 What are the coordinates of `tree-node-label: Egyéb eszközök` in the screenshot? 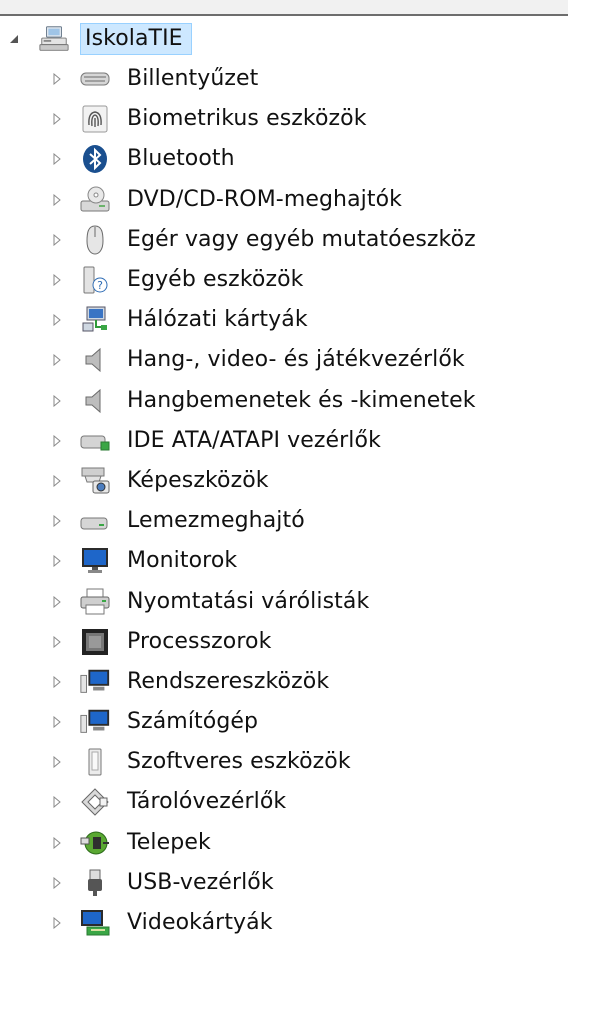 It's located at (215, 280).